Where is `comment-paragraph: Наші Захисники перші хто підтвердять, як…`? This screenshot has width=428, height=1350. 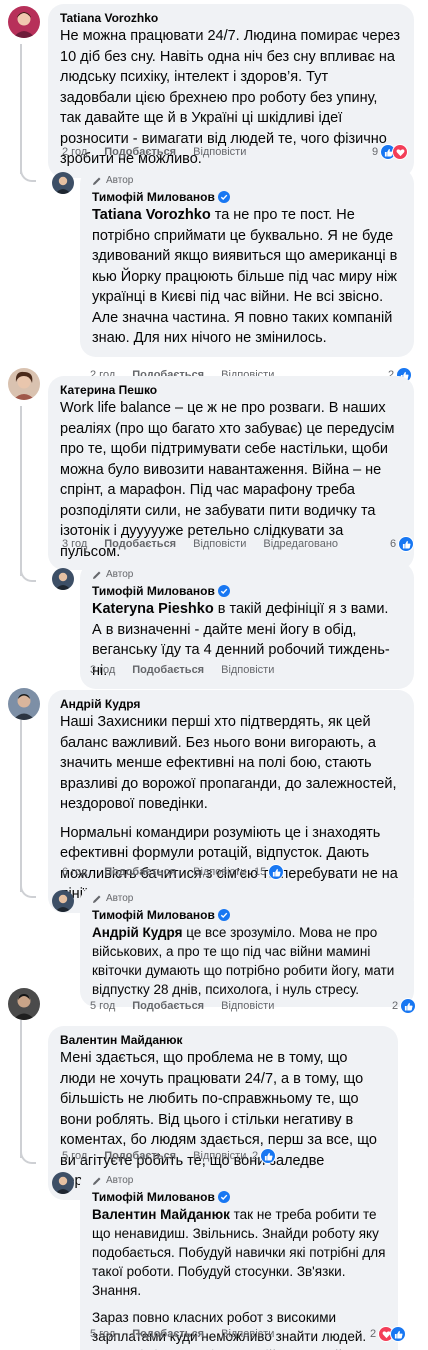 comment-paragraph: Наші Захисники перші хто підтвердять, як… is located at coordinates (228, 763).